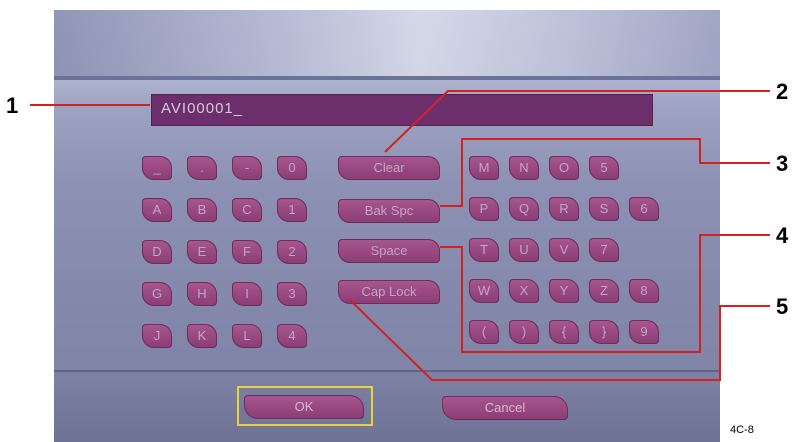 The width and height of the screenshot is (796, 442). I want to click on callout-1: 1, so click(12, 105).